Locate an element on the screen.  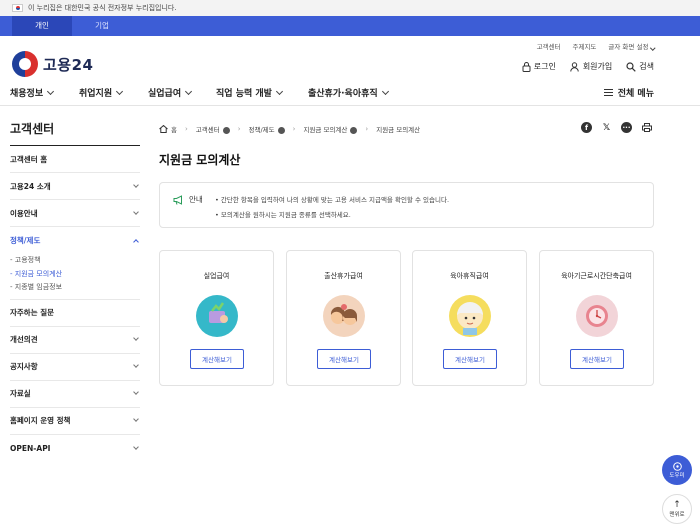
gov-banner-text: 이 누리집은 대한민국 공식 전자정부 누리집입니다. is located at coordinates (102, 8).